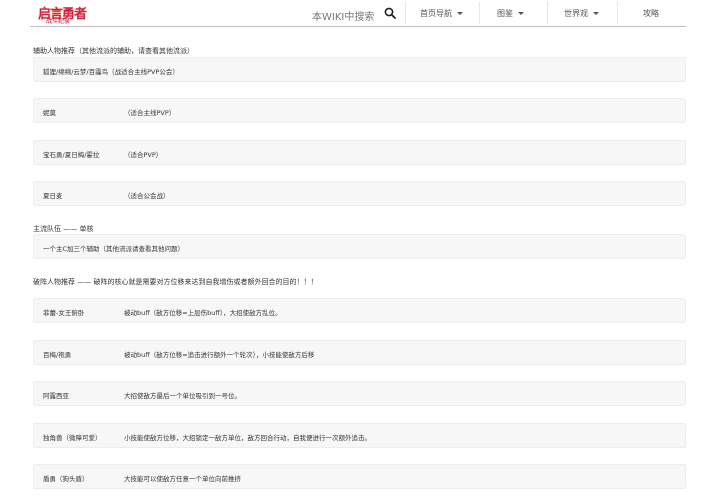  What do you see at coordinates (359, 352) in the screenshot?
I see `info-row: 百梅/袍勇 被动buff（敌方位移=追击进行额外一个轮次），小技能使敌方后移` at bounding box center [359, 352].